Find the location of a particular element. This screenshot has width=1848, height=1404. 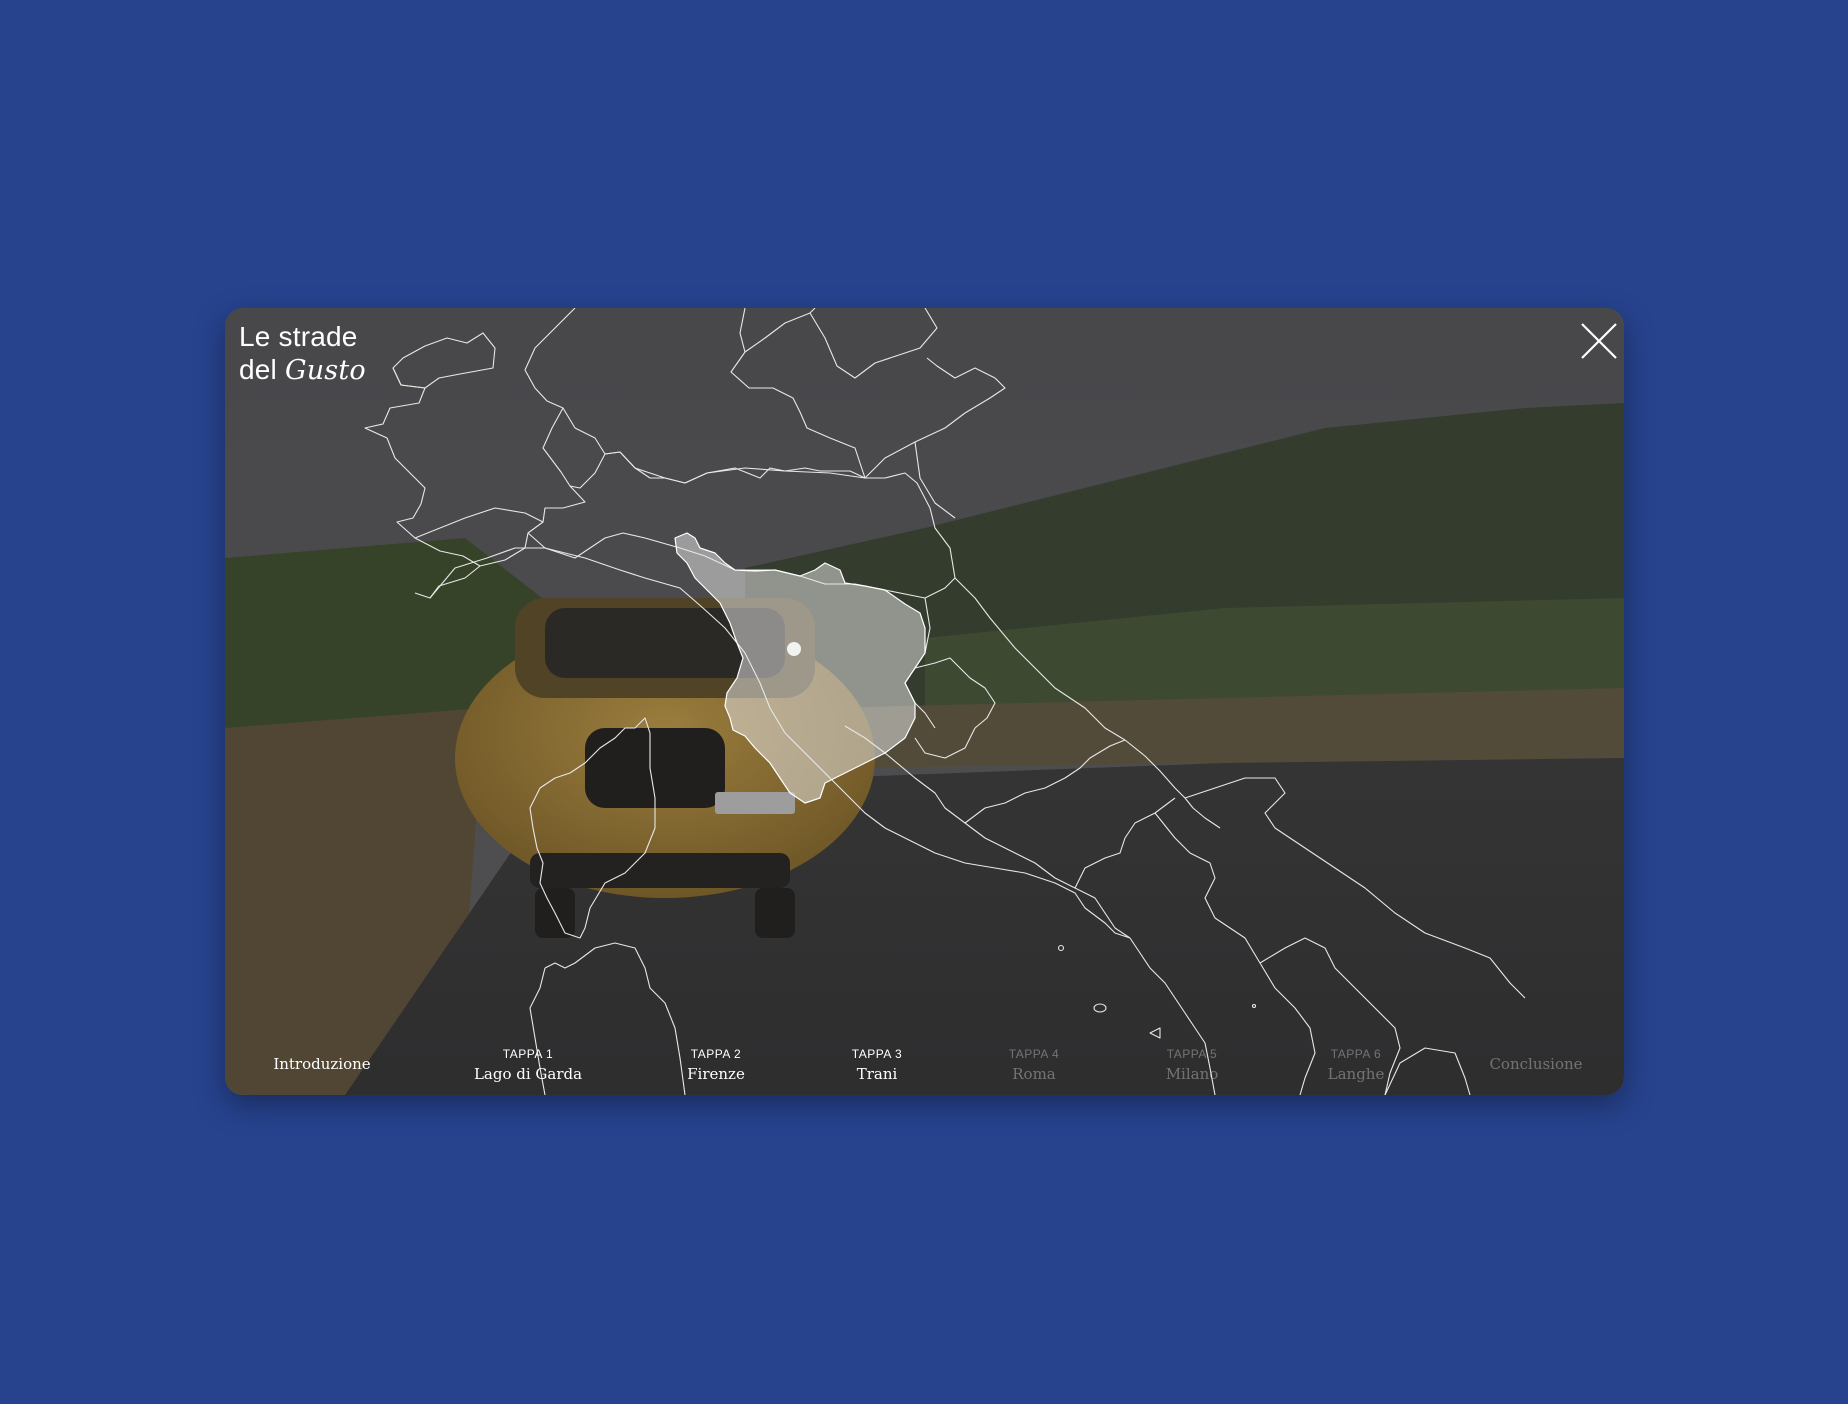

nav-tappa-1: TAPPA 1 Lago di Garda is located at coordinates (528, 1065).